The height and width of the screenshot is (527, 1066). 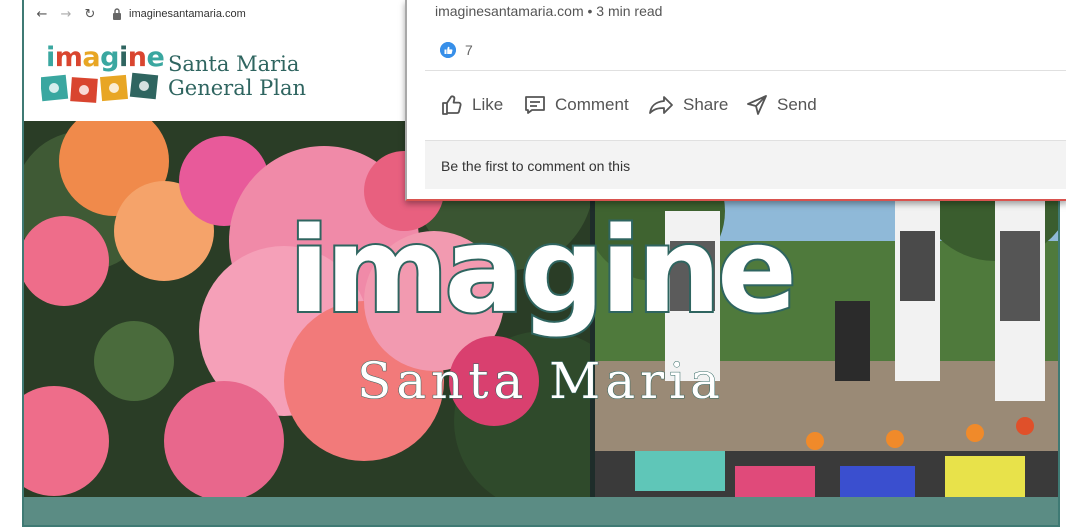 I want to click on logo-letter: n, so click(x=137, y=57).